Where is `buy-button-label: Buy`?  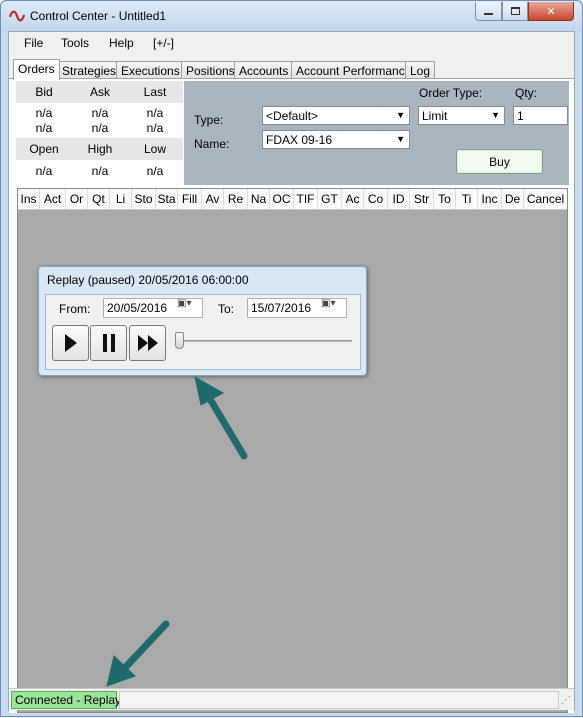 buy-button-label: Buy is located at coordinates (499, 161).